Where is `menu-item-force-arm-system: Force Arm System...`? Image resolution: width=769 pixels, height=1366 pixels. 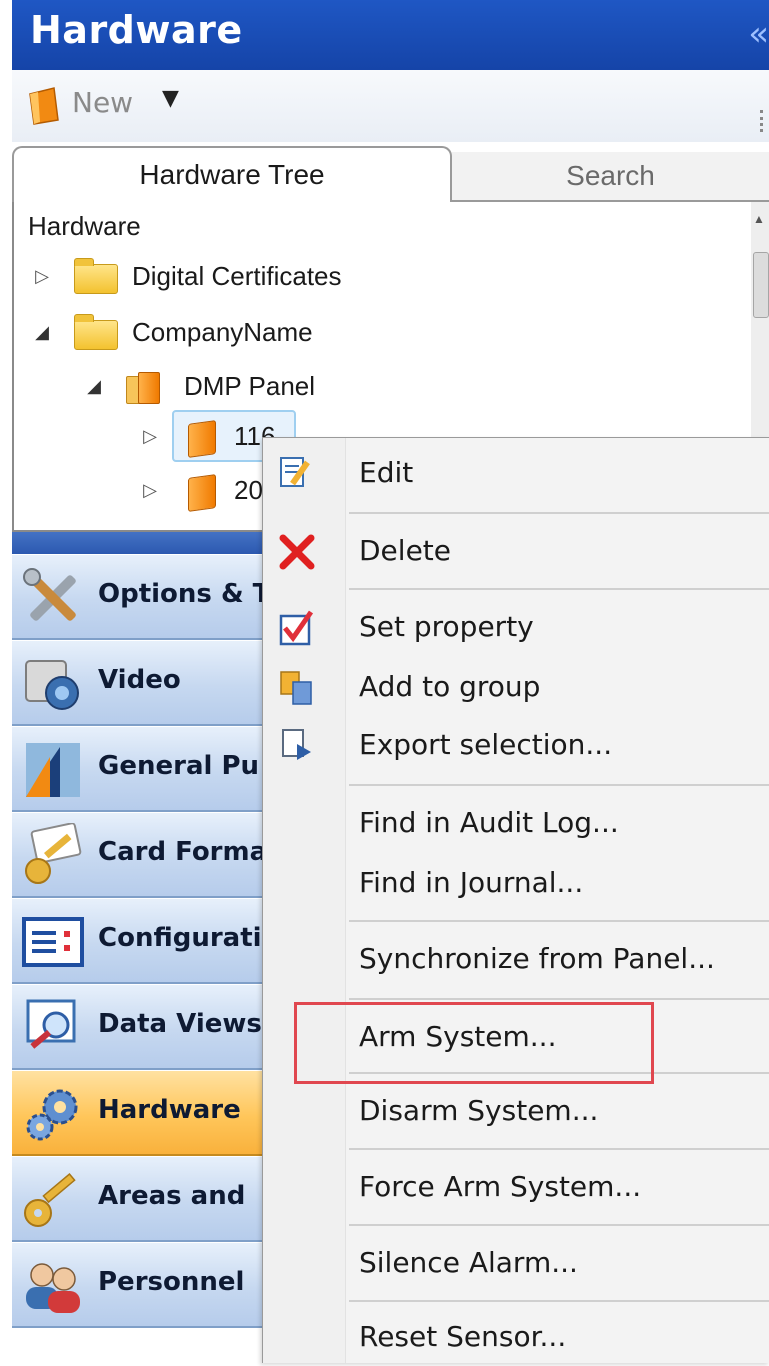
menu-item-force-arm-system: Force Arm System... is located at coordinates (516, 1188).